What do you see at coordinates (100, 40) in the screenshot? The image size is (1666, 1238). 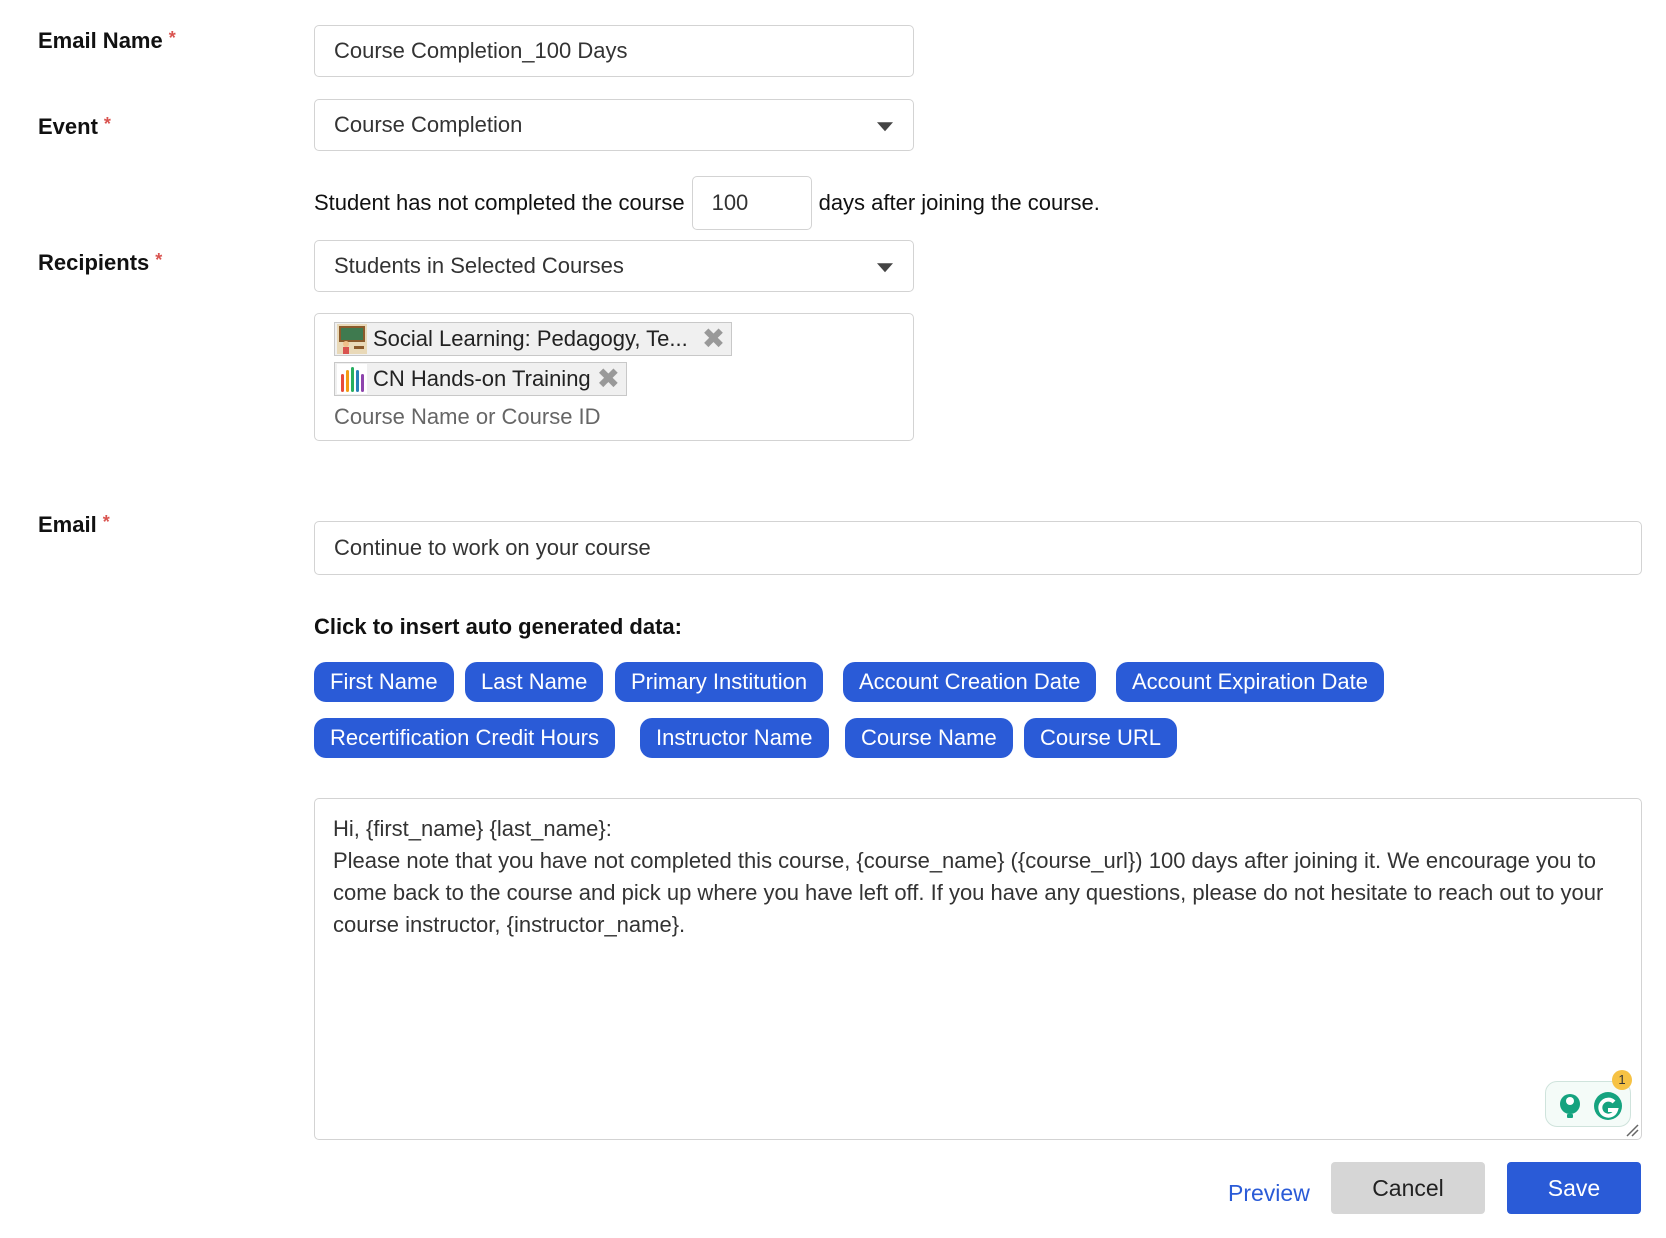 I see `email-name-label-text: Email Name` at bounding box center [100, 40].